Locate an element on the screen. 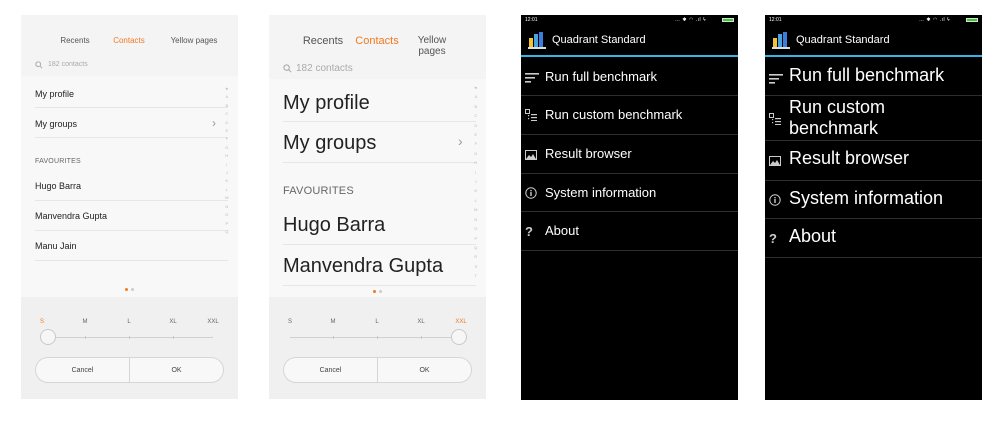 The image size is (1000, 423). alphabet-index: ★ A B C D E F G H I J K L M N O P Q R S T is located at coordinates (476, 182).